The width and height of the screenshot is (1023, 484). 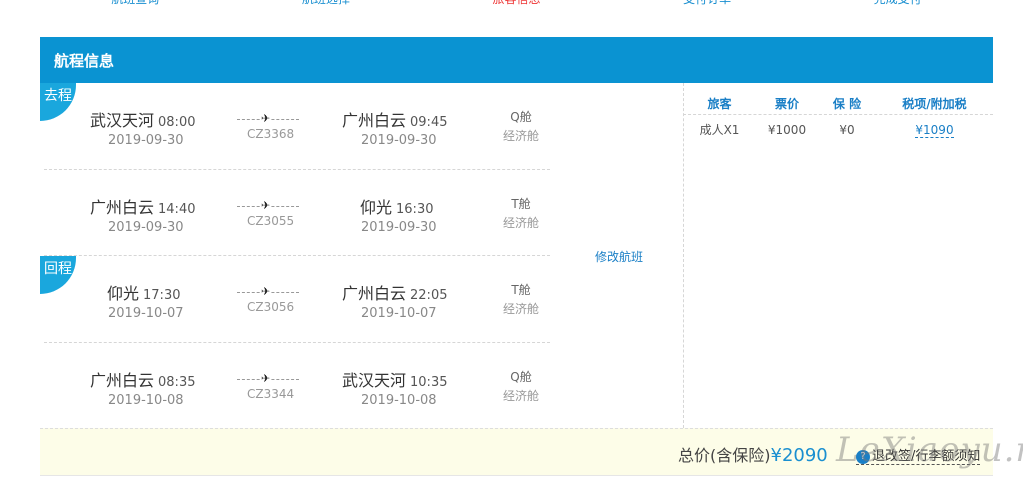 What do you see at coordinates (177, 209) in the screenshot?
I see `departure-time: 14:40` at bounding box center [177, 209].